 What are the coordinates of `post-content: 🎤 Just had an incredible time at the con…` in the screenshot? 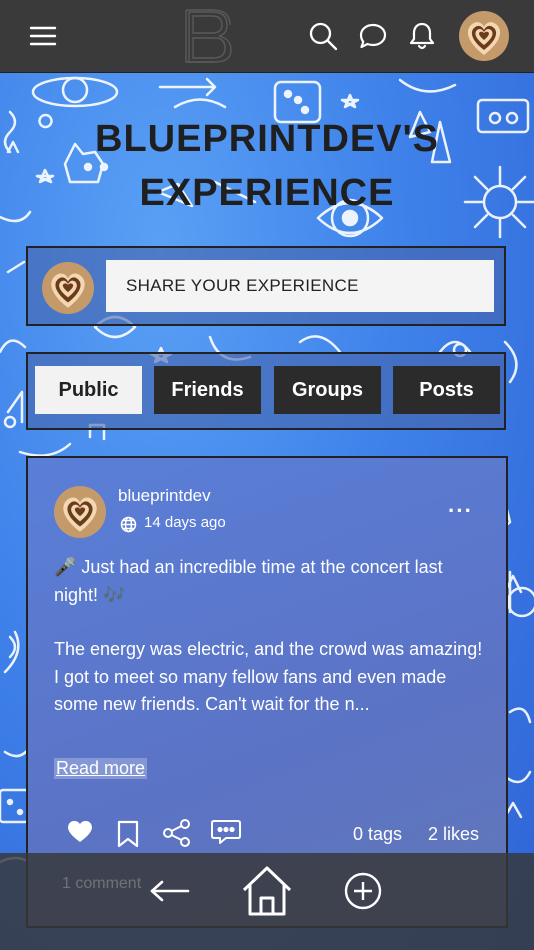 It's located at (272, 636).